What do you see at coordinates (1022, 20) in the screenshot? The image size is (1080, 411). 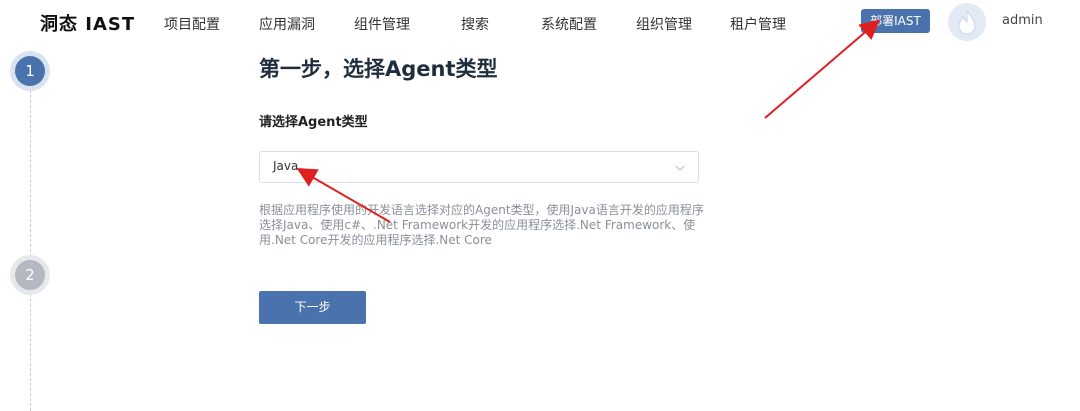 I see `username: admin` at bounding box center [1022, 20].